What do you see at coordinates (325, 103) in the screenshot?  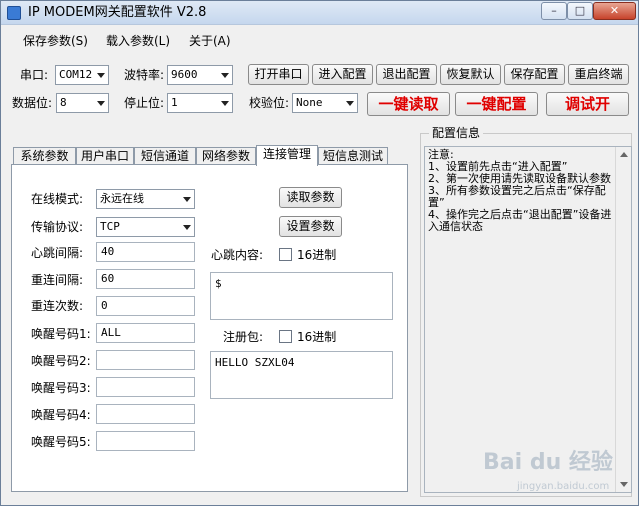 I see `parity-select: None` at bounding box center [325, 103].